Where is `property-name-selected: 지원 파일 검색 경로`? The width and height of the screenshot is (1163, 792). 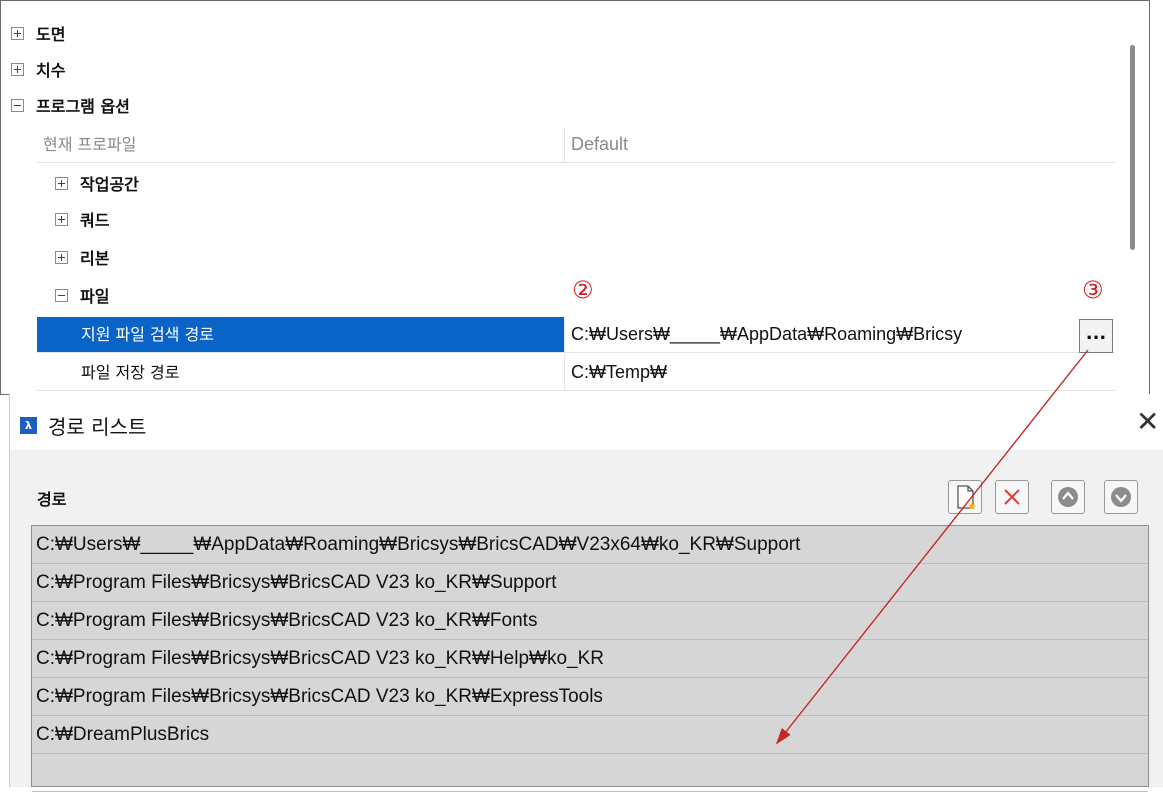
property-name-selected: 지원 파일 검색 경로 is located at coordinates (301, 334).